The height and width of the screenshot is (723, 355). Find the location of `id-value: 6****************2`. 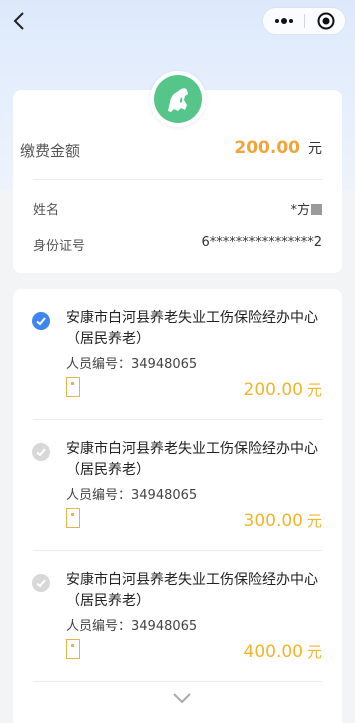

id-value: 6****************2 is located at coordinates (261, 242).